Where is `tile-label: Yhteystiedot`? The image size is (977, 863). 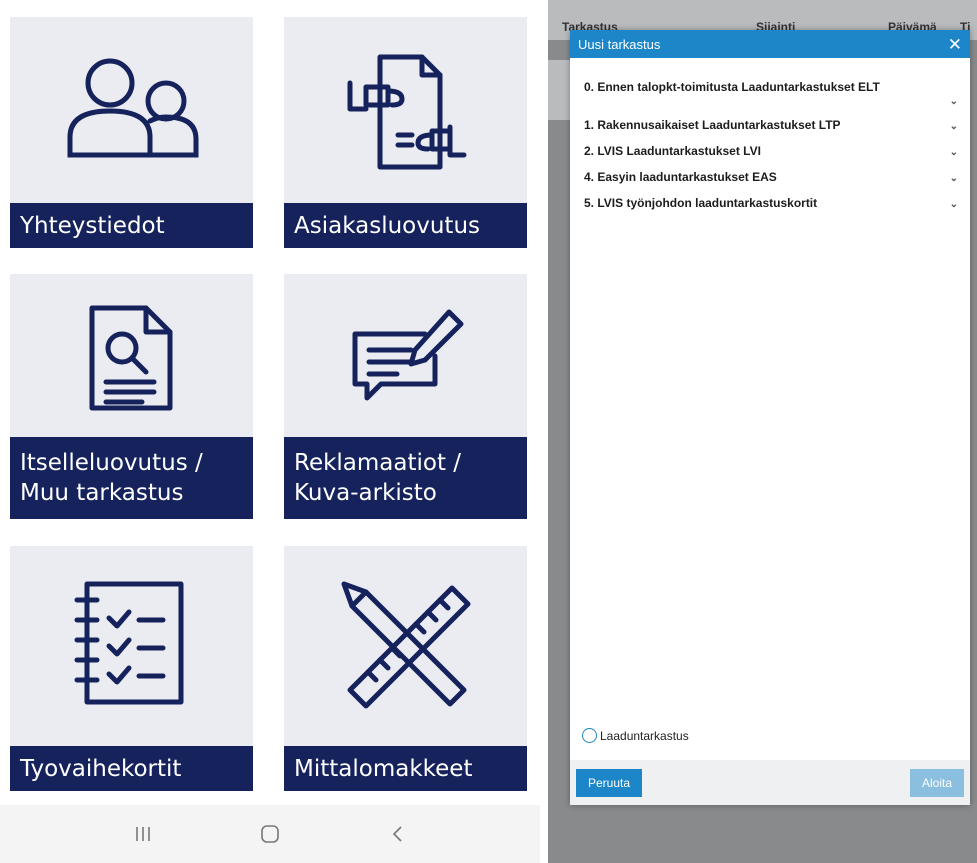
tile-label: Yhteystiedot is located at coordinates (131, 225).